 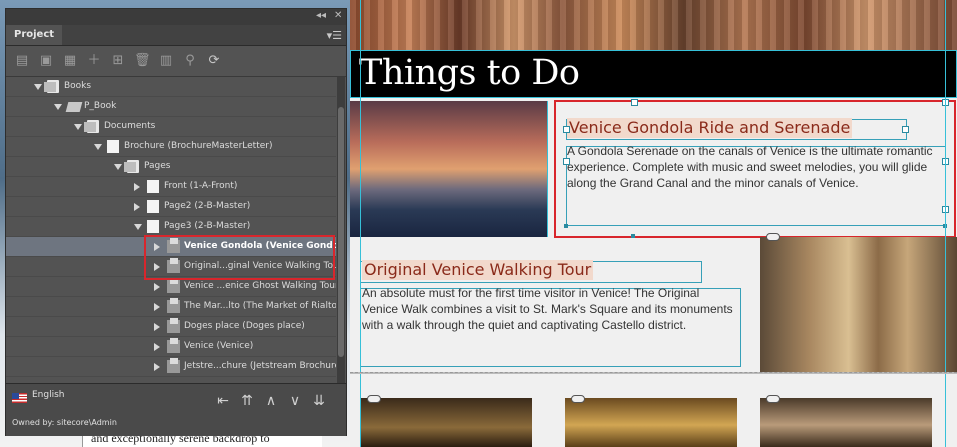 What do you see at coordinates (19, 398) in the screenshot?
I see `us-flag-icon` at bounding box center [19, 398].